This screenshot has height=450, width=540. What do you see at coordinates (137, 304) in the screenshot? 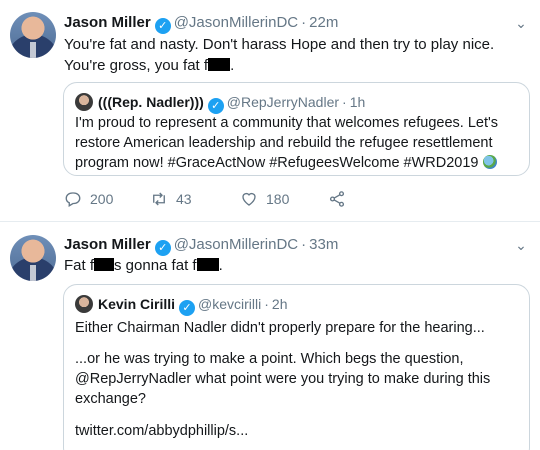
I see `quoted-author-name: Kevin Cirilli` at bounding box center [137, 304].